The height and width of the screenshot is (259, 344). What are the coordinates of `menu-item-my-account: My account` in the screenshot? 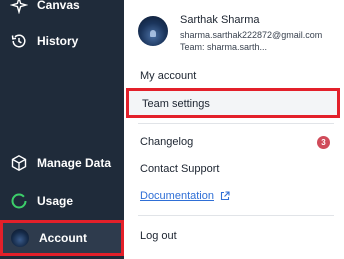 It's located at (168, 76).